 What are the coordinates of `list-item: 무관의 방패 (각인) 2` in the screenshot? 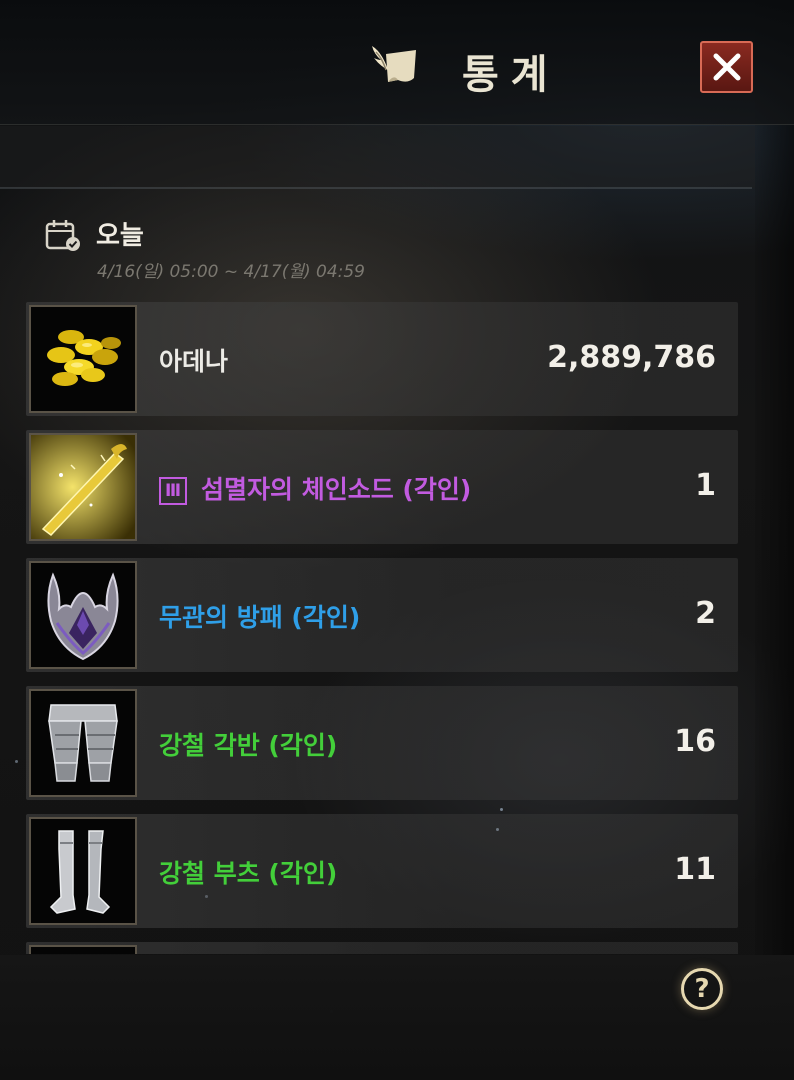 It's located at (382, 615).